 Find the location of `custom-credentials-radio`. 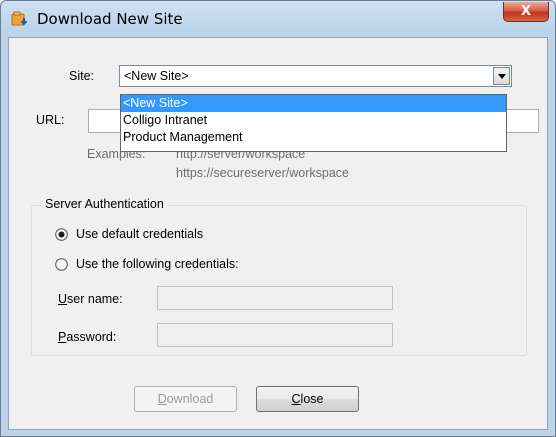

custom-credentials-radio is located at coordinates (61, 264).